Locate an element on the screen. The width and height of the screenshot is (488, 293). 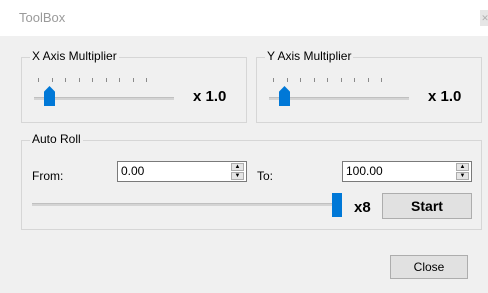
speed-value: x8 is located at coordinates (362, 207).